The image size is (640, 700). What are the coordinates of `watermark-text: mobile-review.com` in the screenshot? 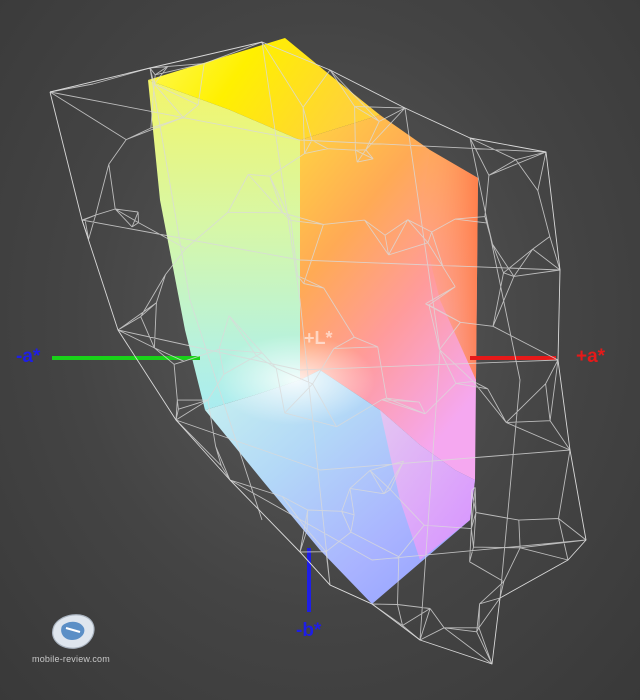 It's located at (71, 659).